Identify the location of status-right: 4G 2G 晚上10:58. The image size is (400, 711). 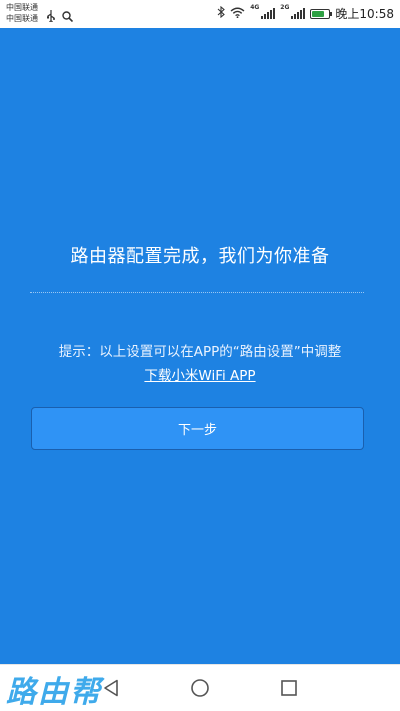
(305, 13).